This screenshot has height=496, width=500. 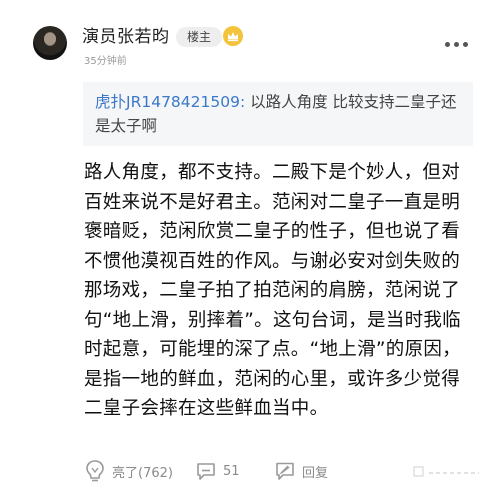 I want to click on author-name: 演员张若昀, so click(x=126, y=37).